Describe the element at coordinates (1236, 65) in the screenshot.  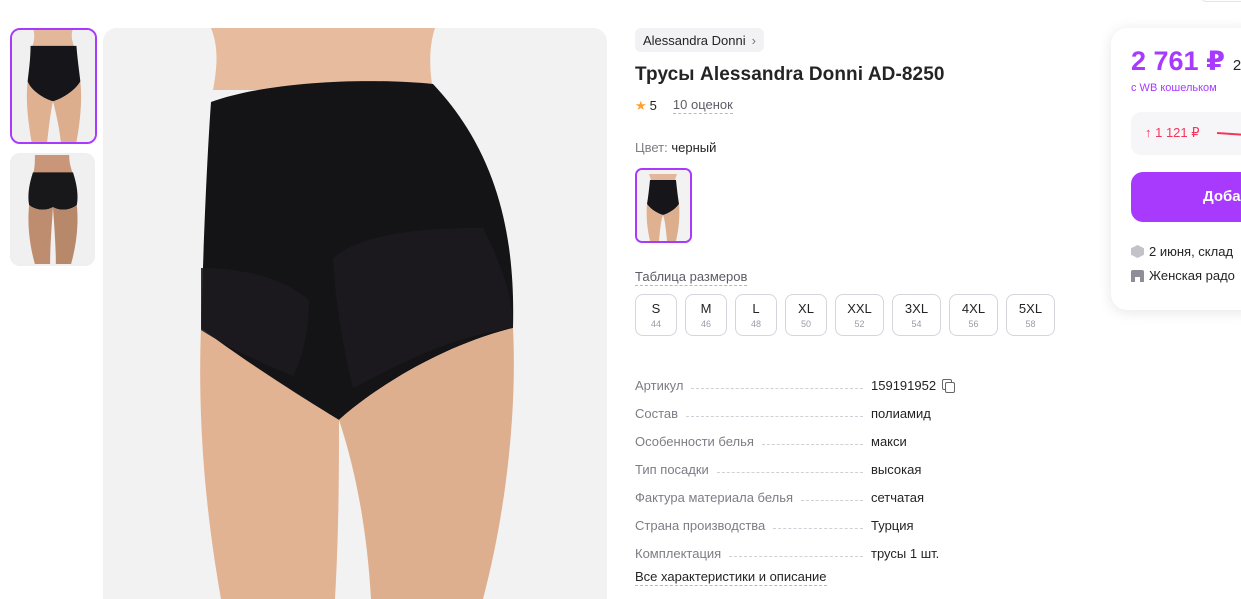
I see `old-price: 2` at that location.